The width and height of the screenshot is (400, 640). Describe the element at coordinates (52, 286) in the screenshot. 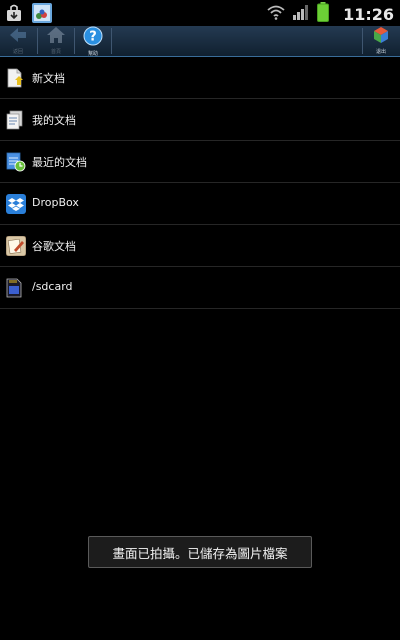

I see `list-item-label: /sdcard` at that location.